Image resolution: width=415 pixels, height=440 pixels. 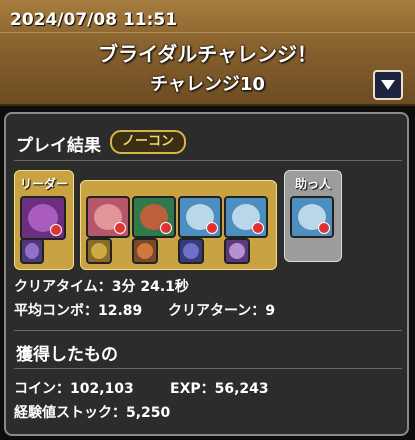 I want to click on floor-dropdown-button, so click(x=388, y=85).